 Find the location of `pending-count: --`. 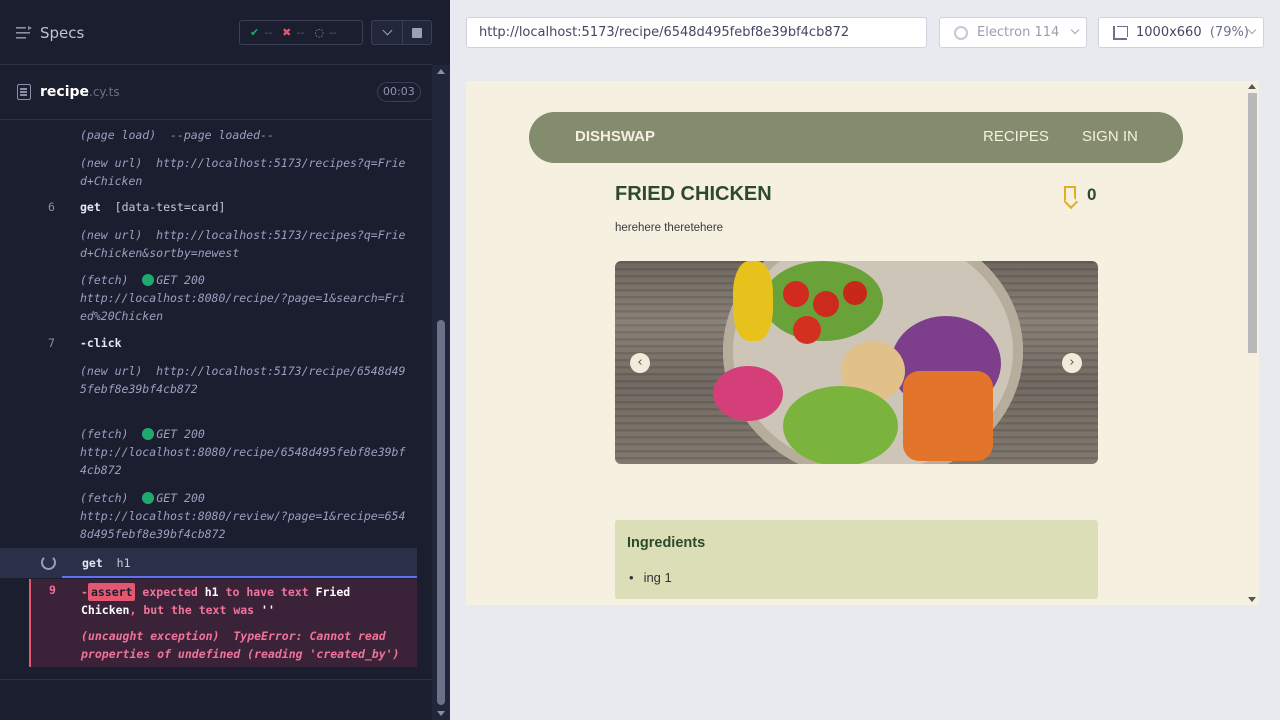

pending-count: -- is located at coordinates (332, 32).